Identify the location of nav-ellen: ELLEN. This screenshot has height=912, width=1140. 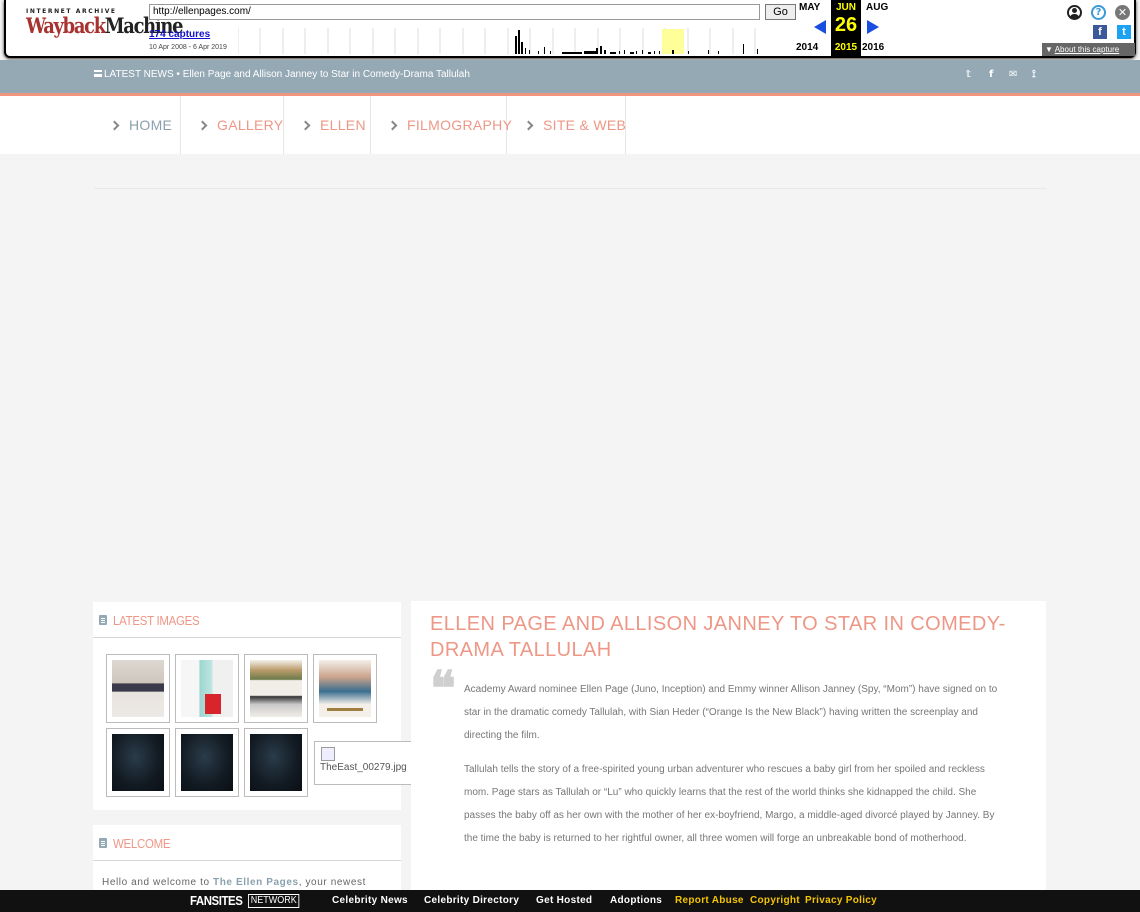
(327, 125).